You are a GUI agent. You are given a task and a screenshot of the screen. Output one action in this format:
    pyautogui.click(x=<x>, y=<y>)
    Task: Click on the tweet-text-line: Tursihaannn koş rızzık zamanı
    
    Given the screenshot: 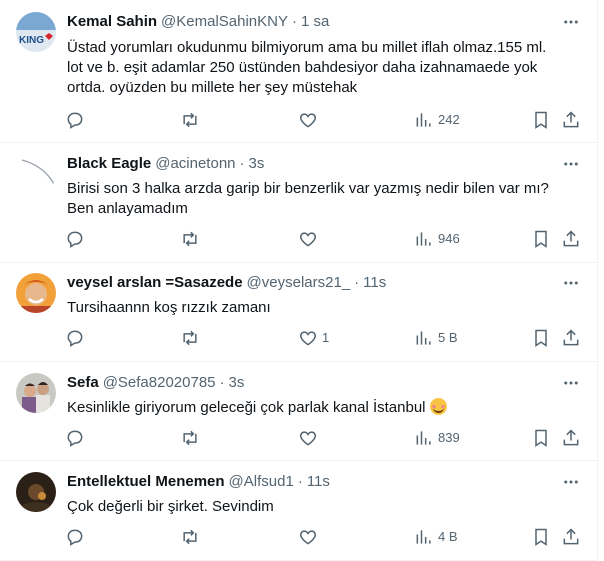 What is the action you would take?
    pyautogui.click(x=169, y=307)
    